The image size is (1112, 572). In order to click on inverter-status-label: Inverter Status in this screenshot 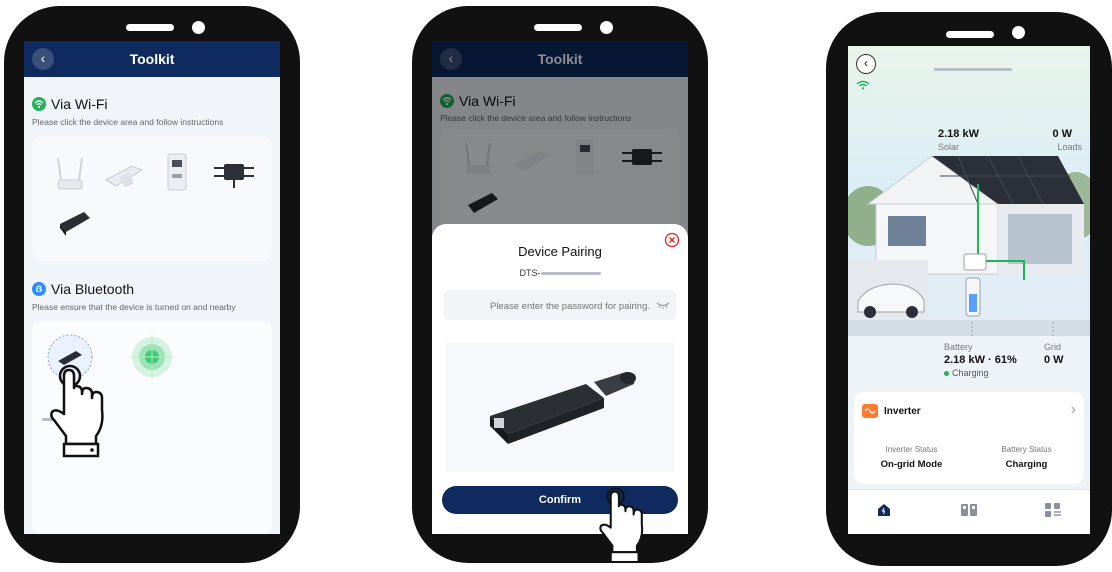, I will do `click(911, 449)`.